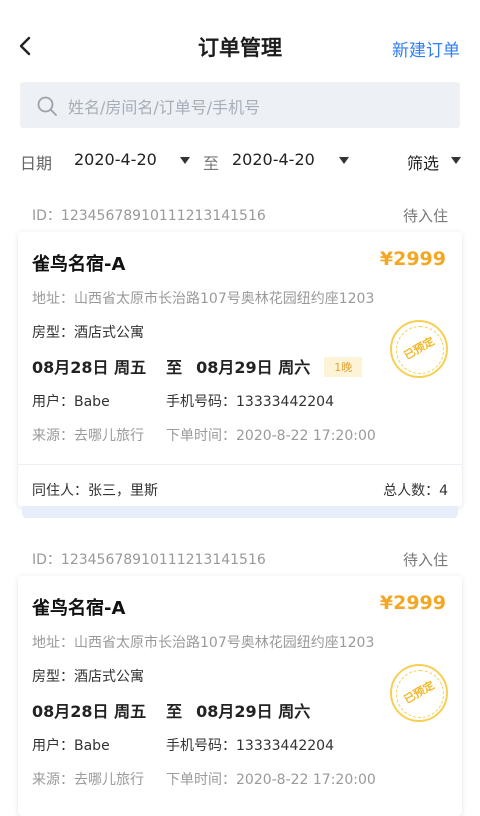 This screenshot has height=816, width=480. Describe the element at coordinates (211, 163) in the screenshot. I see `date-to-label: 至` at that location.